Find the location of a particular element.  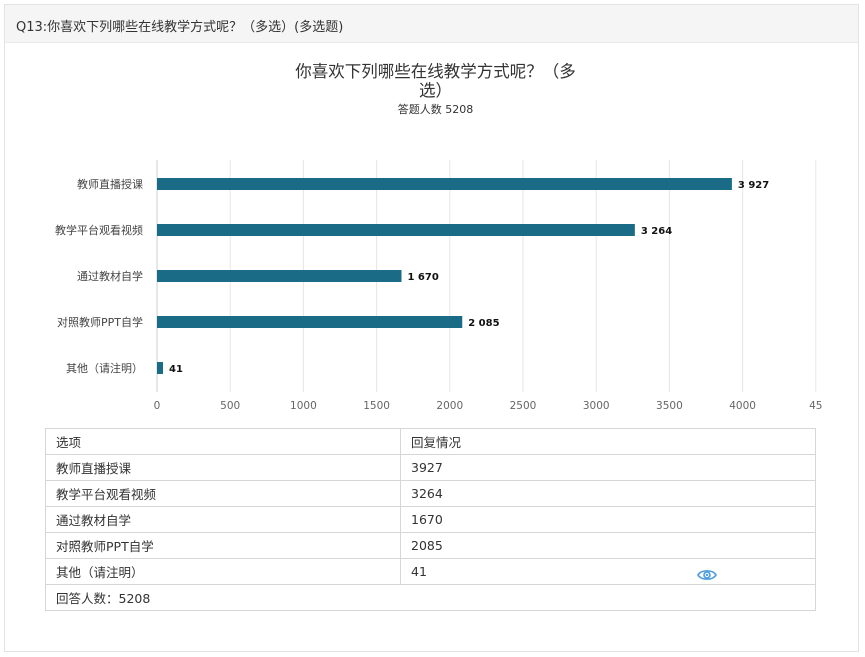

table-cell-count: 3264 is located at coordinates (608, 493).